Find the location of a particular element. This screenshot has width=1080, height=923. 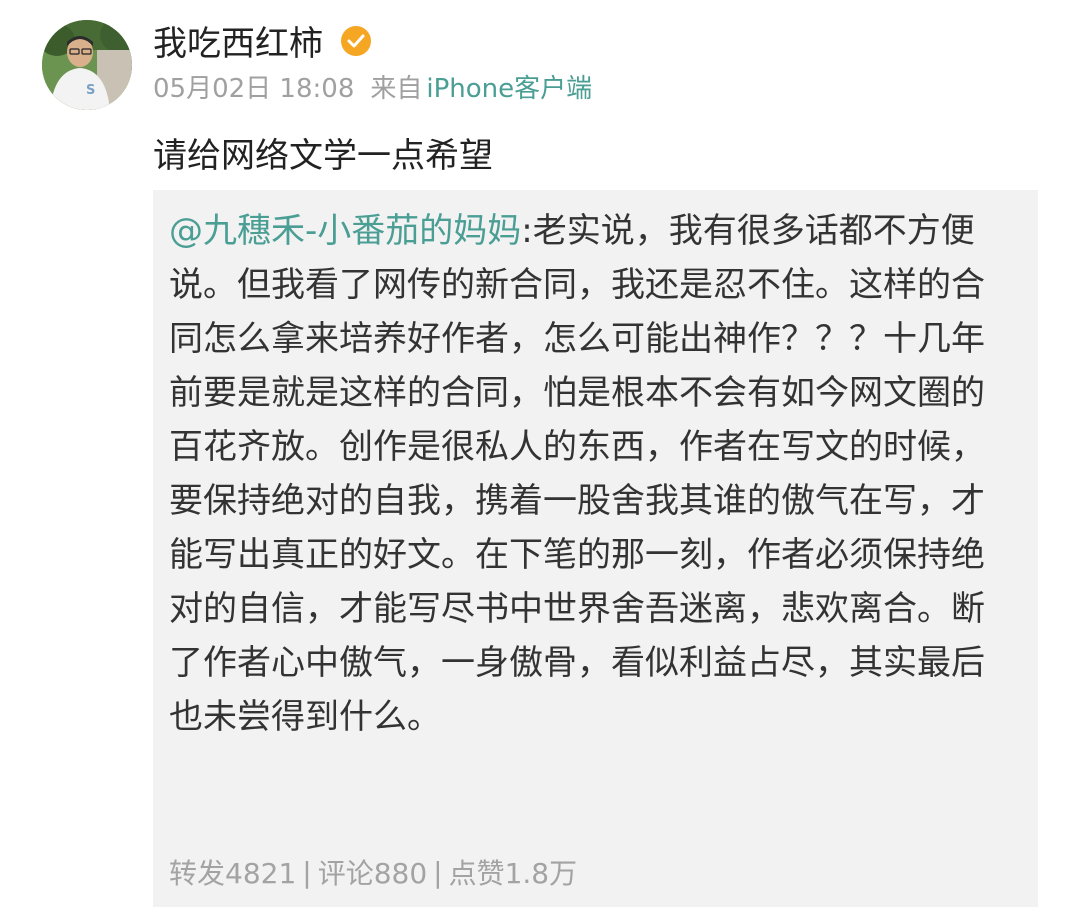

comment-count: 评论880 is located at coordinates (372, 872).